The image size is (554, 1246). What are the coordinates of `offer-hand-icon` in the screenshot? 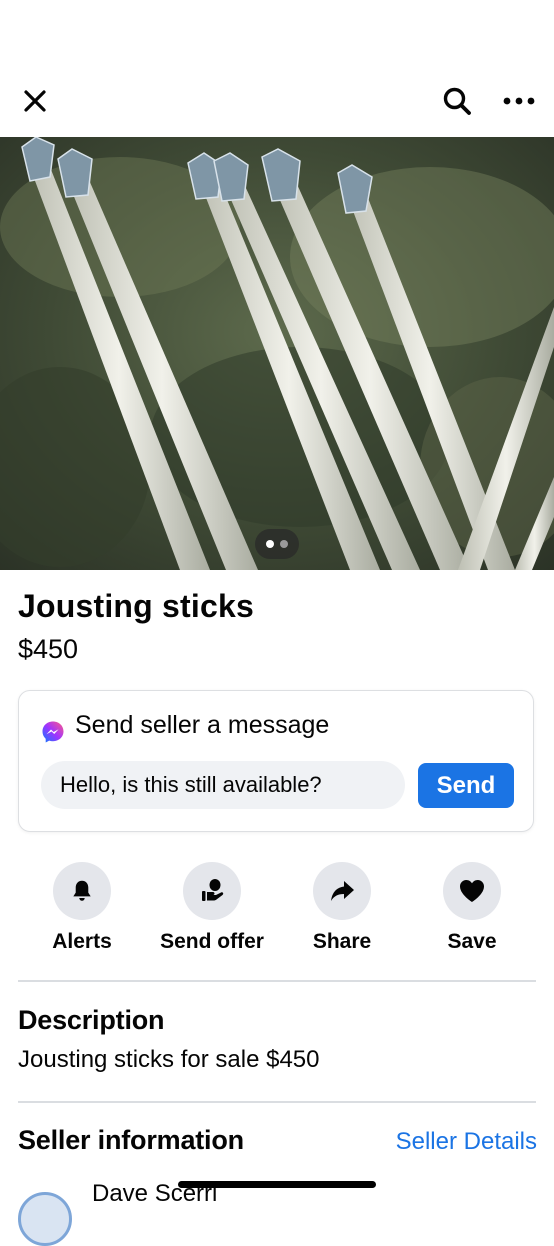 It's located at (213, 890).